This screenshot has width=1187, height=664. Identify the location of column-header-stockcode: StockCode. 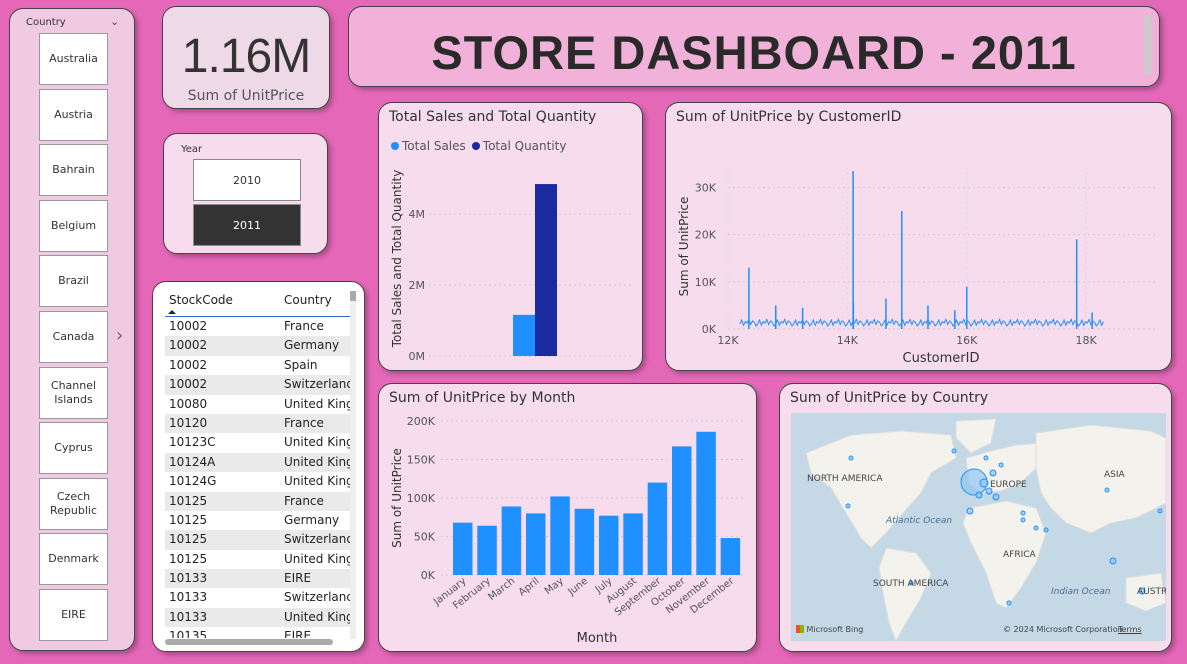
(224, 303).